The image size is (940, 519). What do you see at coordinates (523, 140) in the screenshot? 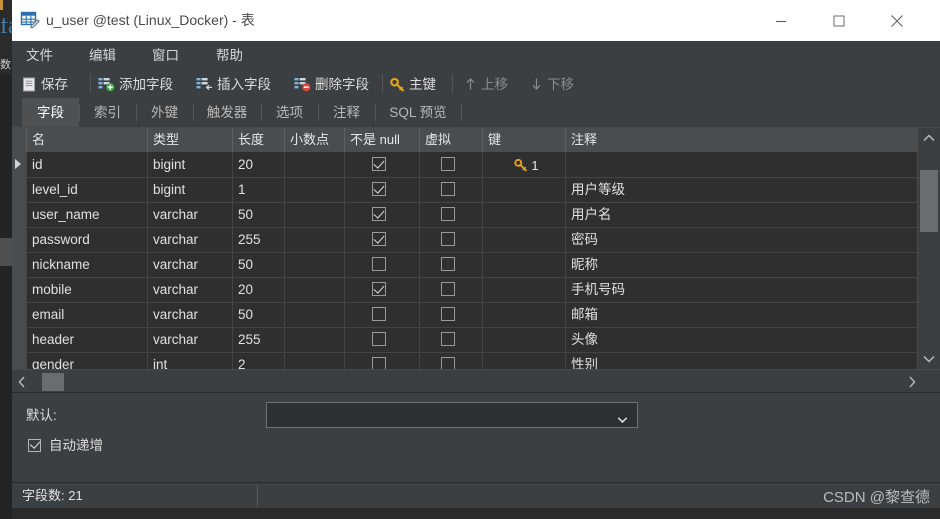
I see `column-header-key: 键` at bounding box center [523, 140].